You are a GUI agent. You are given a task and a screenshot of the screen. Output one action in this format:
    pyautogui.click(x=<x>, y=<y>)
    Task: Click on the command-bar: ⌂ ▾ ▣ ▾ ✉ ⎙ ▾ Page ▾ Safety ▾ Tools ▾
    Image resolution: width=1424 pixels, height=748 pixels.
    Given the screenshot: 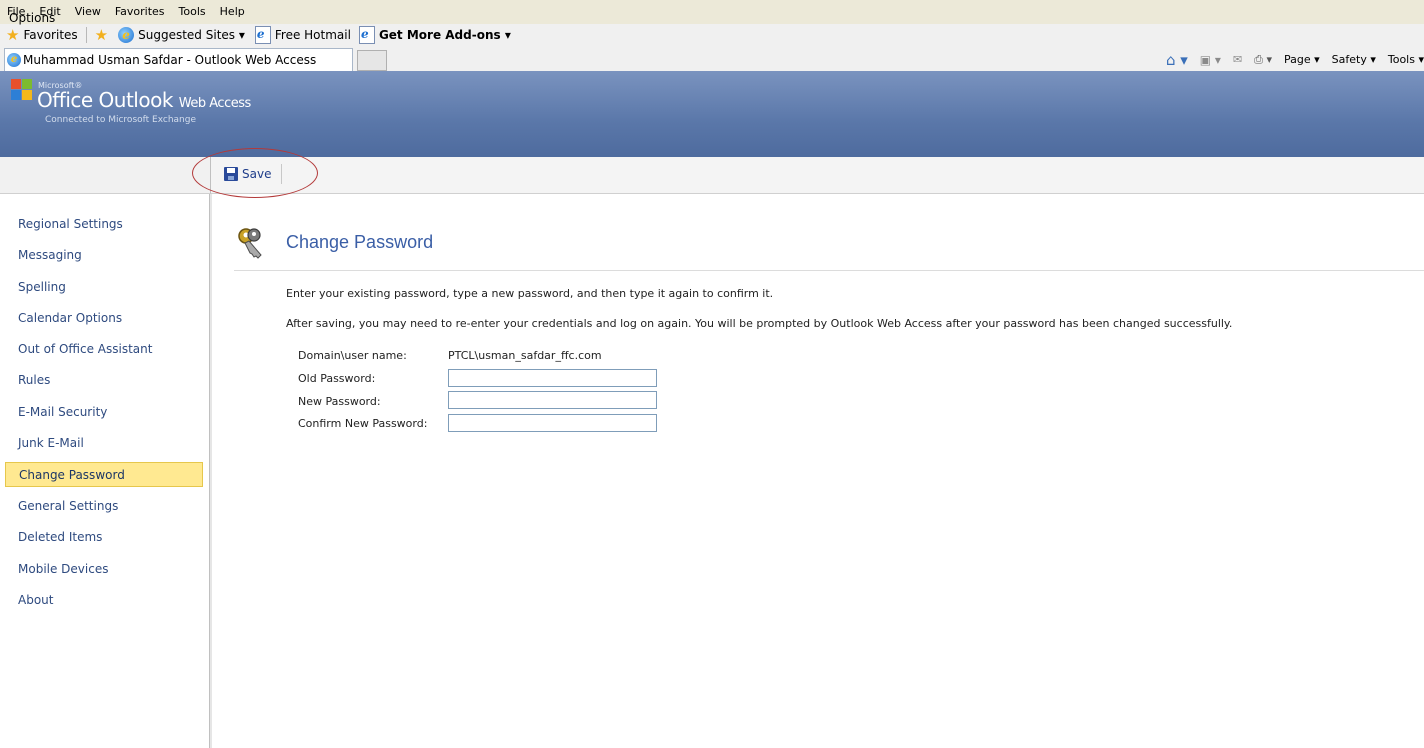 What is the action you would take?
    pyautogui.click(x=1292, y=59)
    